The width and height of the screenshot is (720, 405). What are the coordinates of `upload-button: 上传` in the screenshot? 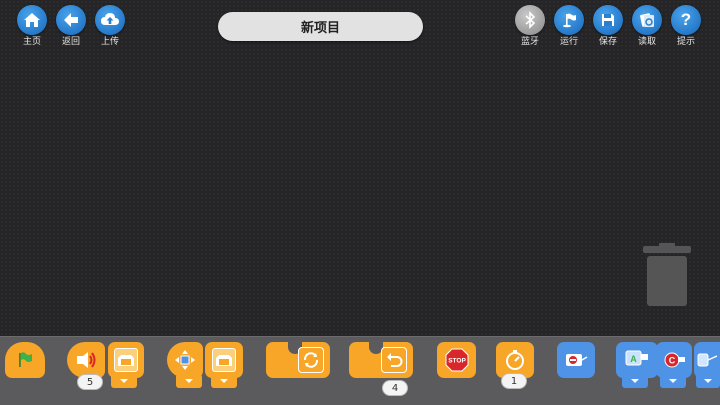 It's located at (110, 26).